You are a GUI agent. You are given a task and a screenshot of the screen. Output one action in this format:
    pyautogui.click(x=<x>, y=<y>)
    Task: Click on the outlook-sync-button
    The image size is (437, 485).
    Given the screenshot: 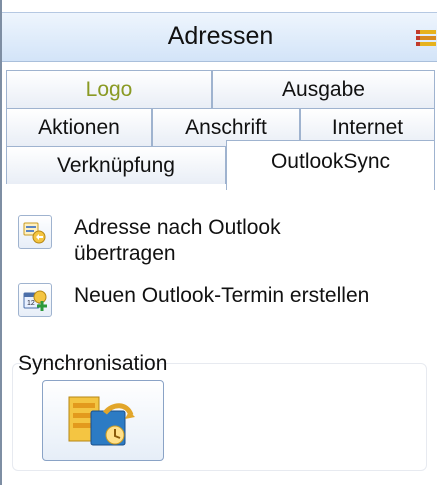 What is the action you would take?
    pyautogui.click(x=103, y=420)
    